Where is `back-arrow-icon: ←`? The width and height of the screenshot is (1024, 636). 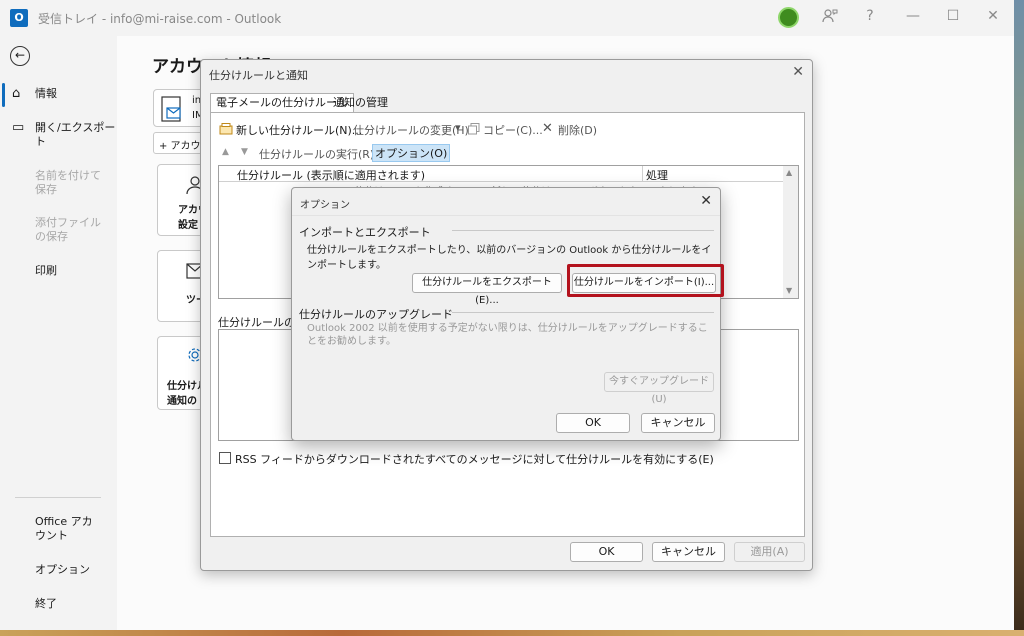
back-arrow-icon: ← is located at coordinates (20, 56).